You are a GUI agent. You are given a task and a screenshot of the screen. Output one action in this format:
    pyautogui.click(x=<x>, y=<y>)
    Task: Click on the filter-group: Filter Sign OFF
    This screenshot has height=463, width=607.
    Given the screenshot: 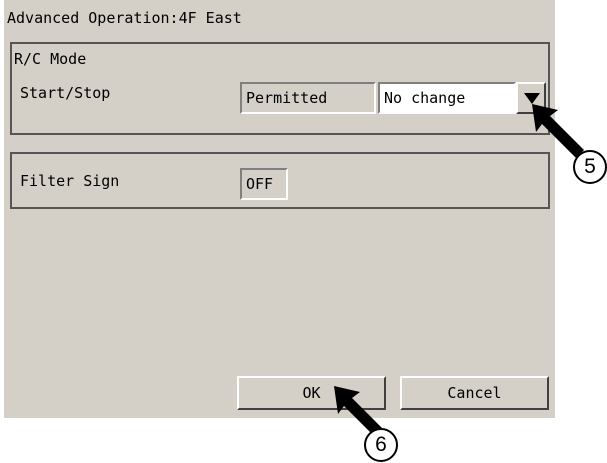 What is the action you would take?
    pyautogui.click(x=280, y=180)
    